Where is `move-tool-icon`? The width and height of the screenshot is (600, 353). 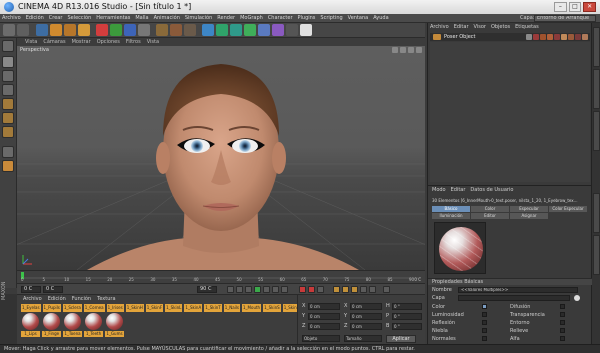 move-tool-icon is located at coordinates (56, 30).